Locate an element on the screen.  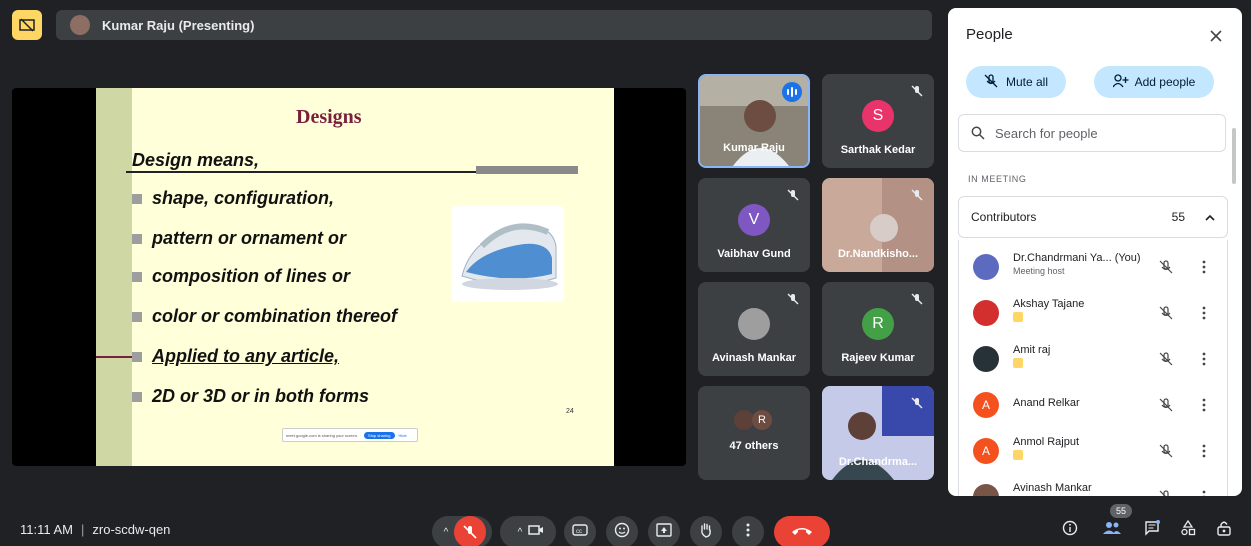
mute-all-button: Mute all is located at coordinates (1016, 82).